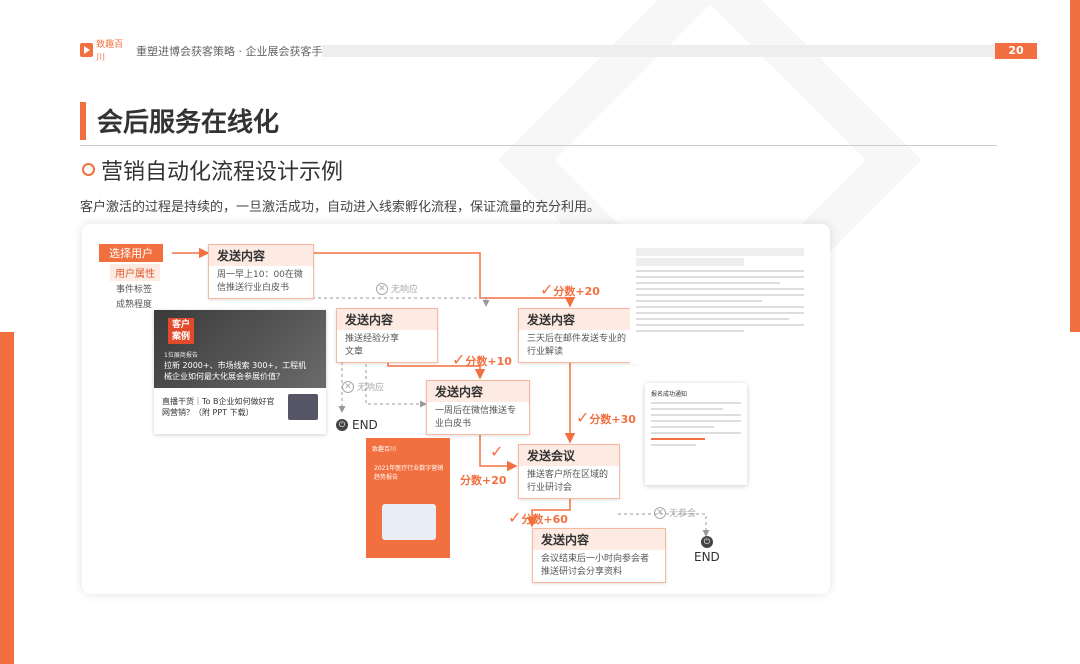  I want to click on case-footer: 直播干货｜To B企业如何做好官网营销？（附 PPT 下载）, so click(218, 407).